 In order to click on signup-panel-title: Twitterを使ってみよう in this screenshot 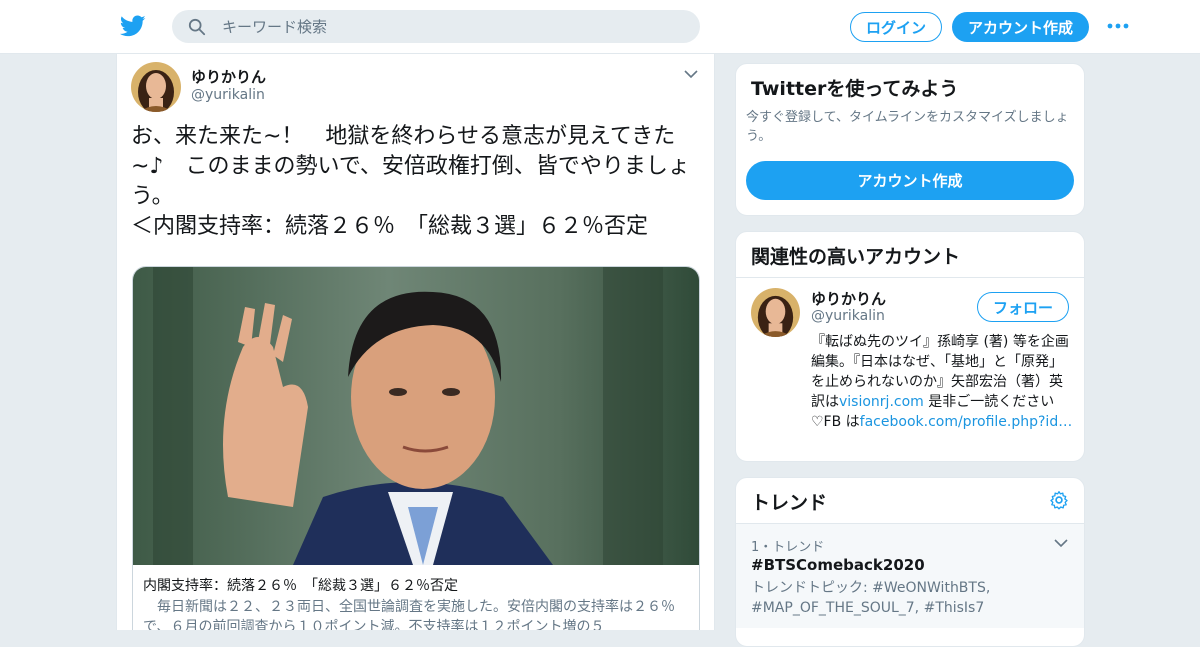, I will do `click(855, 89)`.